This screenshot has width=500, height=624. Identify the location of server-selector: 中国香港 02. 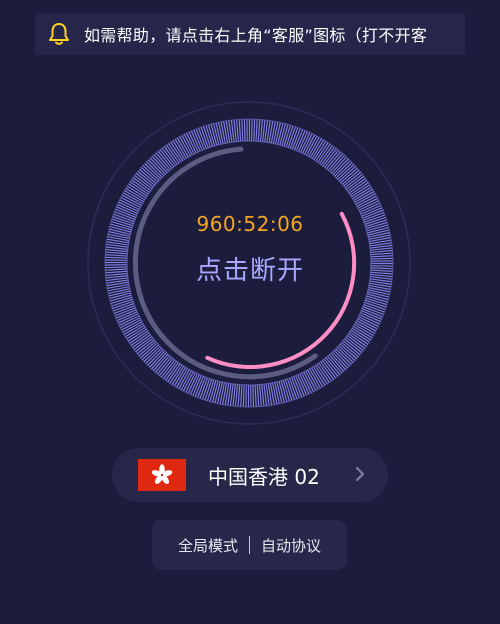
(250, 475).